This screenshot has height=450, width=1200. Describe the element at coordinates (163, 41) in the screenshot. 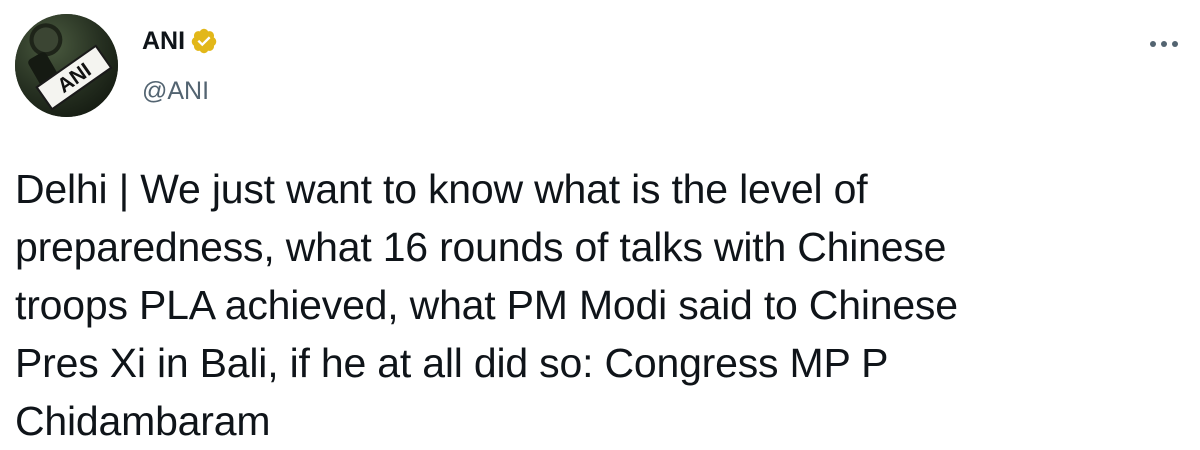

I see `display-name: ANI` at that location.